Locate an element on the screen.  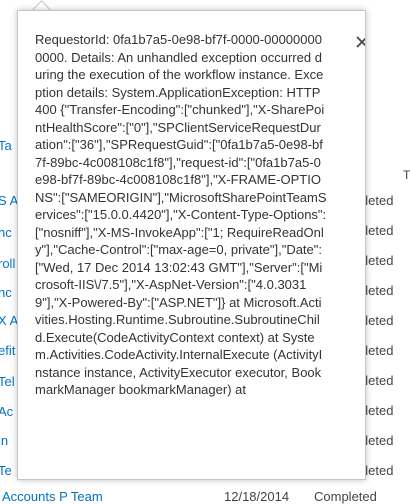
row-link: Ta is located at coordinates (6, 145).